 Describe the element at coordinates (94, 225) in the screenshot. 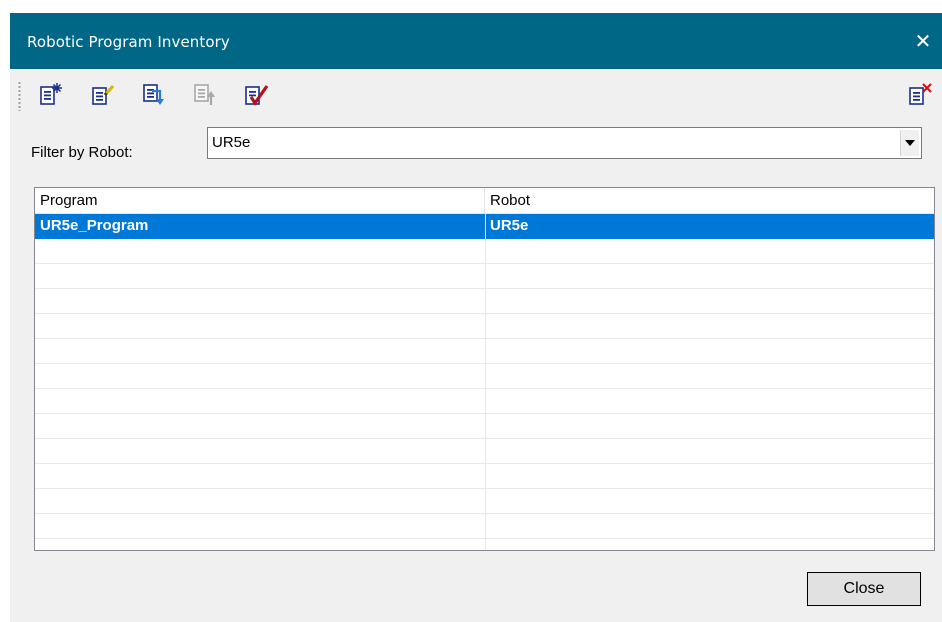

I see `program-cell: UR5e_Program` at that location.